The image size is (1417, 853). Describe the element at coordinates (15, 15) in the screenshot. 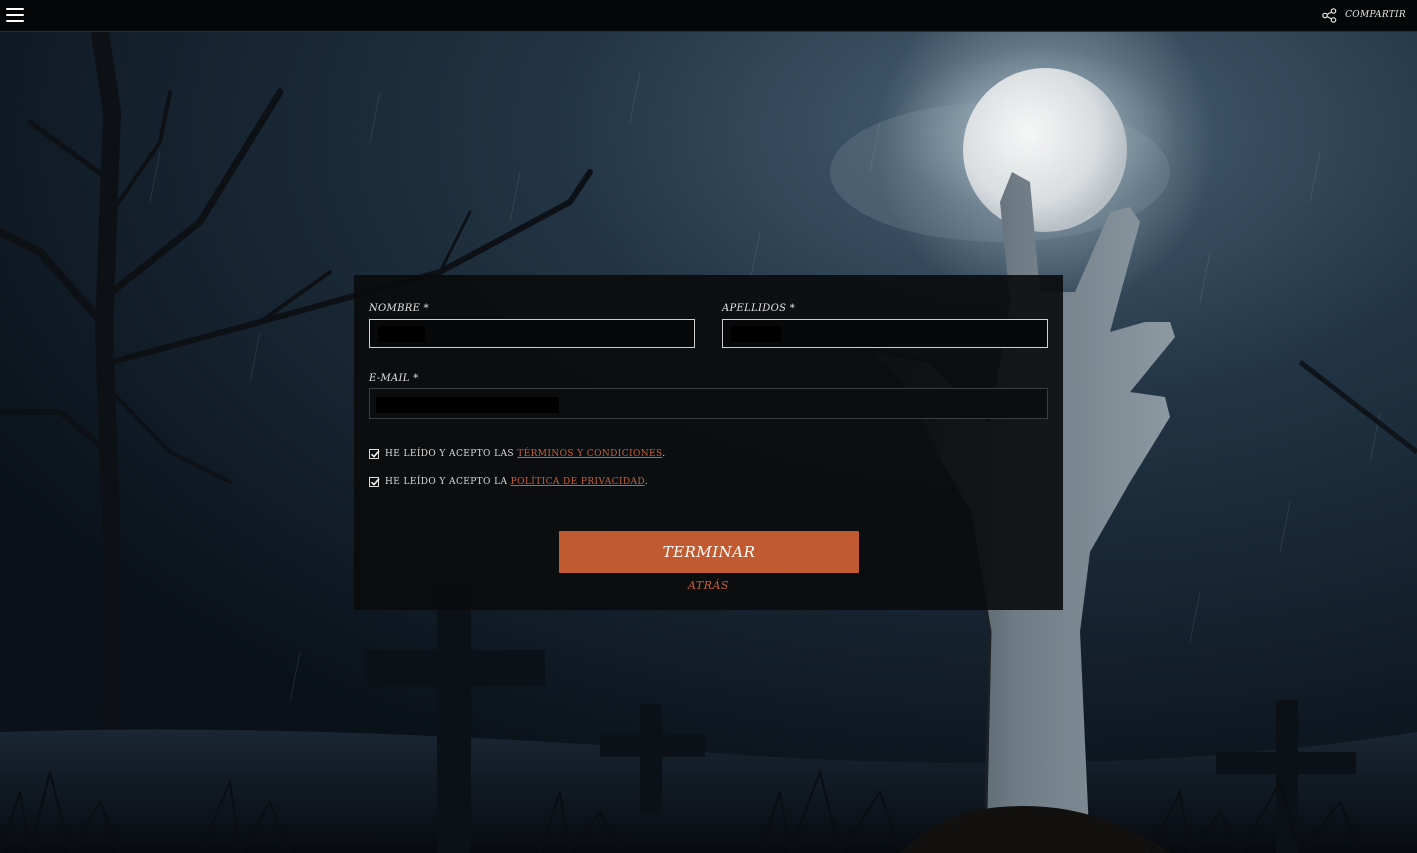

I see `hamburger-menu-icon` at that location.